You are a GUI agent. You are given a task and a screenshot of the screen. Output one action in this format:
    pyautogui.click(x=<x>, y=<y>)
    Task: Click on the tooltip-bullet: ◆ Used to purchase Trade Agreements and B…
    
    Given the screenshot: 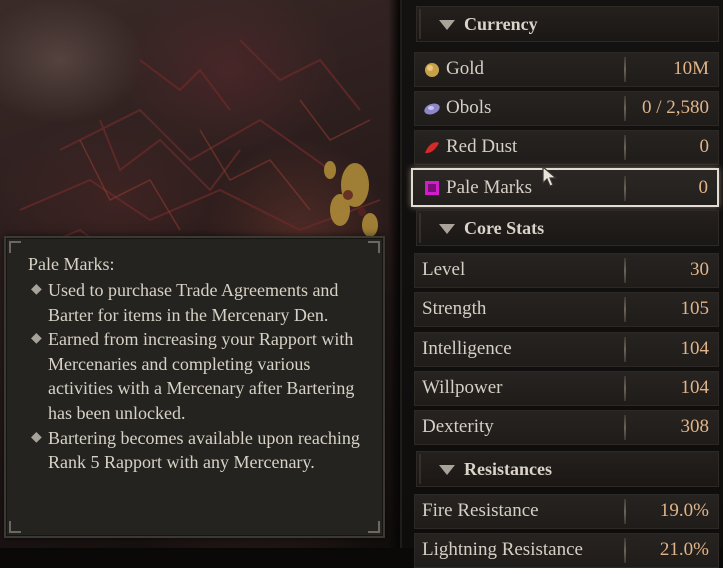 What is the action you would take?
    pyautogui.click(x=200, y=302)
    